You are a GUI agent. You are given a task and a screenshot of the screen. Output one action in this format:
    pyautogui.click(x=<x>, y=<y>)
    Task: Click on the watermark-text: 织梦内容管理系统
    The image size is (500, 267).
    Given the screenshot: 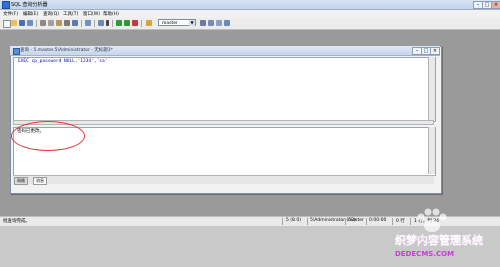 What is the action you would take?
    pyautogui.click(x=439, y=240)
    